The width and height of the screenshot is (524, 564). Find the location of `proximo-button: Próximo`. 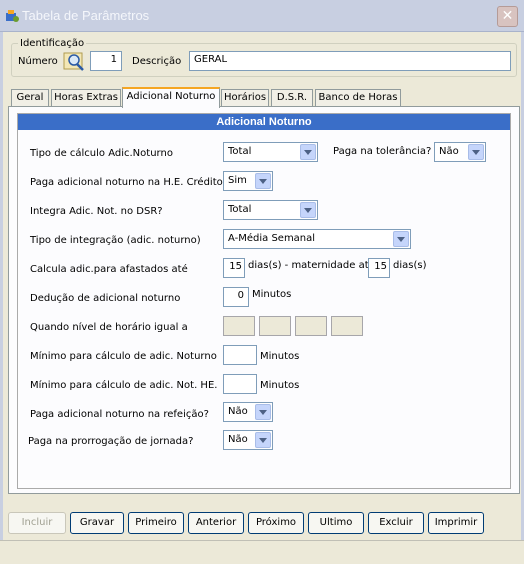

proximo-button: Próximo is located at coordinates (276, 523).